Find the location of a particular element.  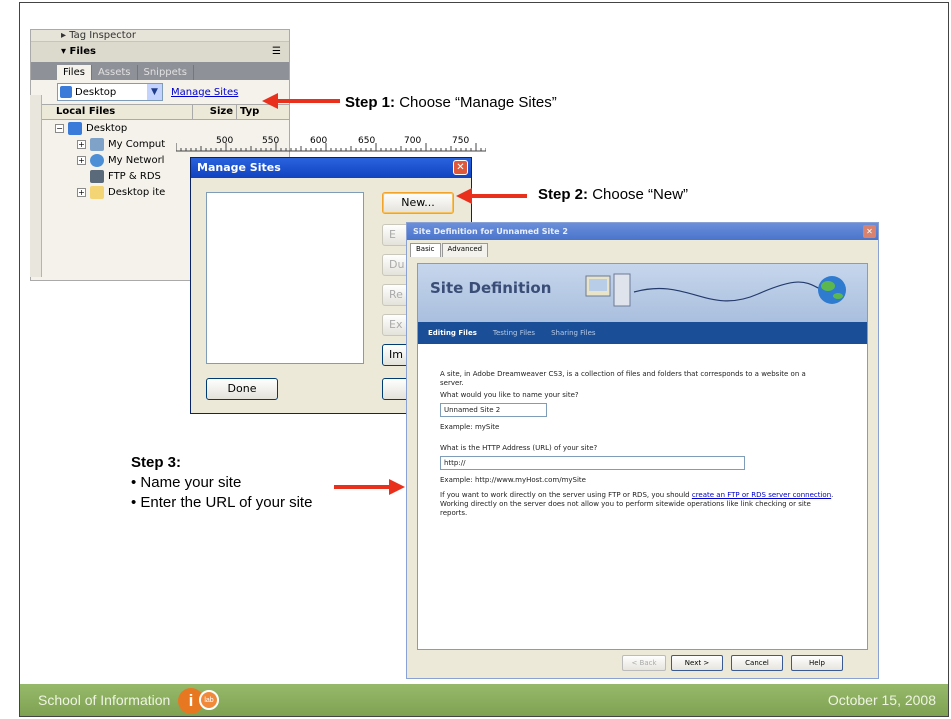

chevron-down-icon: ▼ is located at coordinates (154, 92).